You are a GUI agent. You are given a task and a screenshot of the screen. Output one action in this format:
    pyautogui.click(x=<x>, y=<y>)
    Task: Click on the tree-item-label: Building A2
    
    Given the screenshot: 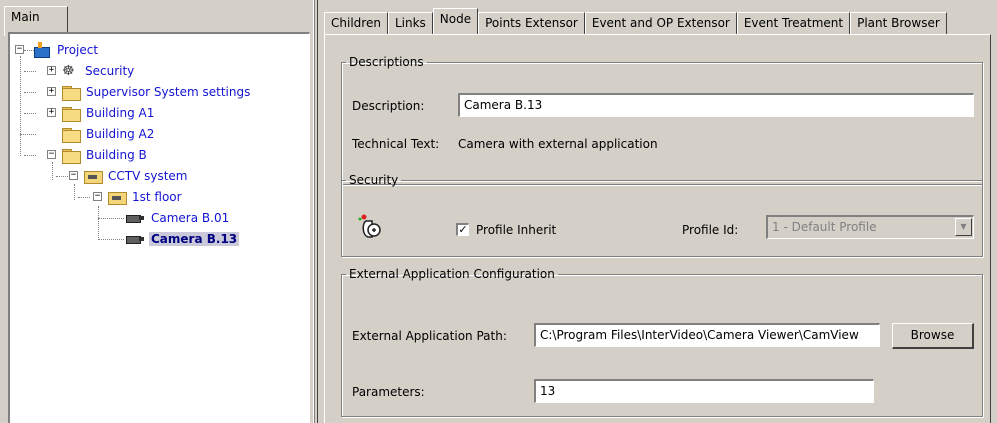 What is the action you would take?
    pyautogui.click(x=120, y=134)
    